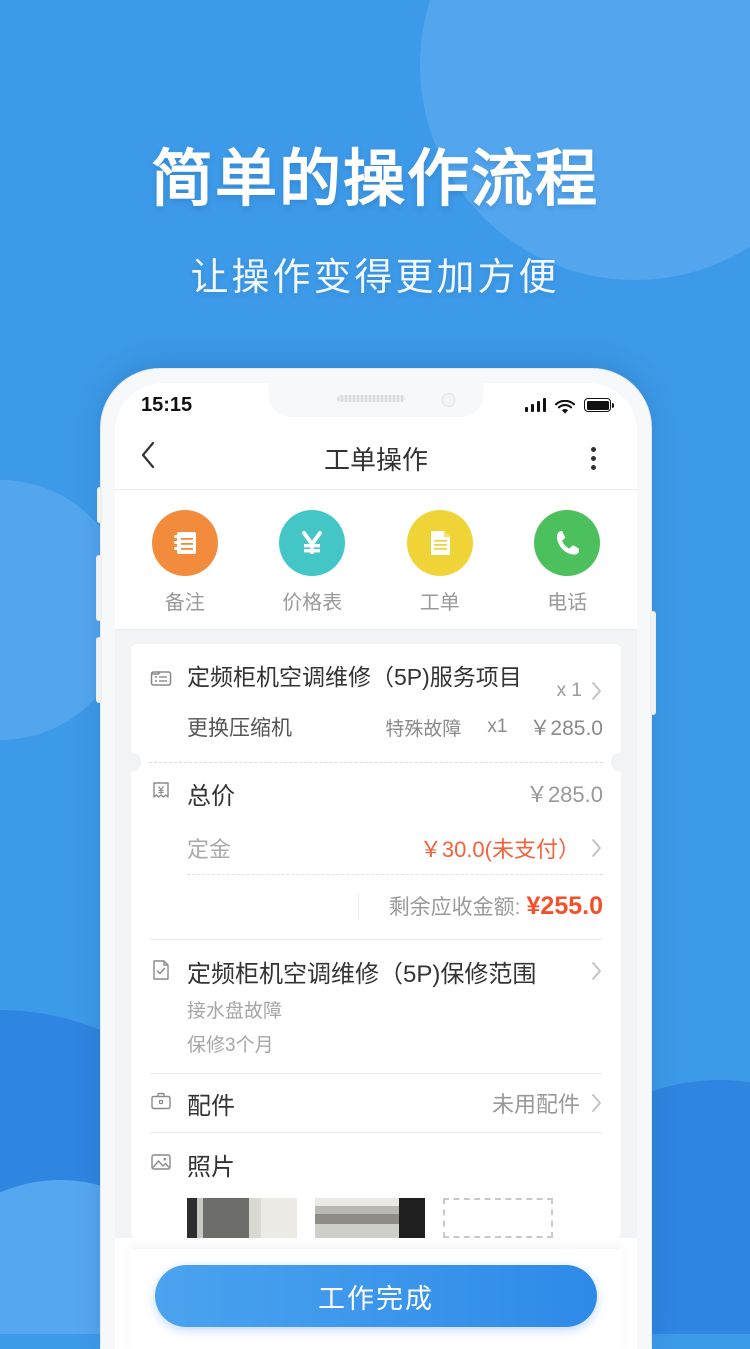 Image resolution: width=750 pixels, height=1349 pixels. What do you see at coordinates (423, 729) in the screenshot?
I see `service-detail-tag: 特殊故障` at bounding box center [423, 729].